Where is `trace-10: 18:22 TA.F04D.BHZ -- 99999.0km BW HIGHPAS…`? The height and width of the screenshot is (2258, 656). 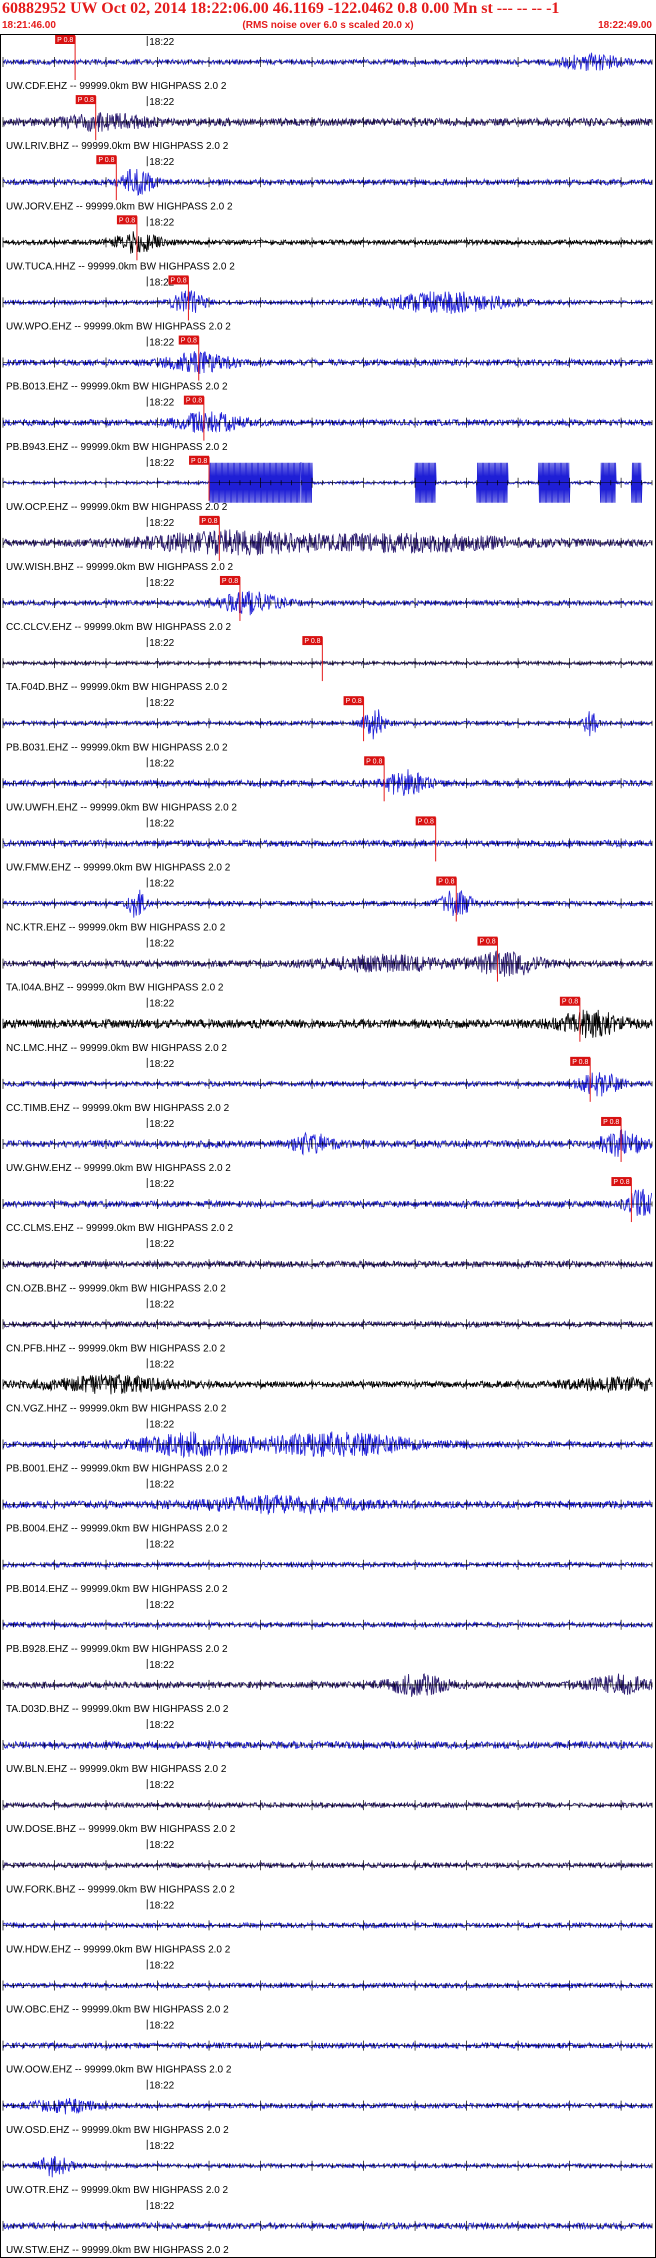 trace-10: 18:22 TA.F04D.BHZ -- 99999.0km BW HIGHPAS… is located at coordinates (327, 664).